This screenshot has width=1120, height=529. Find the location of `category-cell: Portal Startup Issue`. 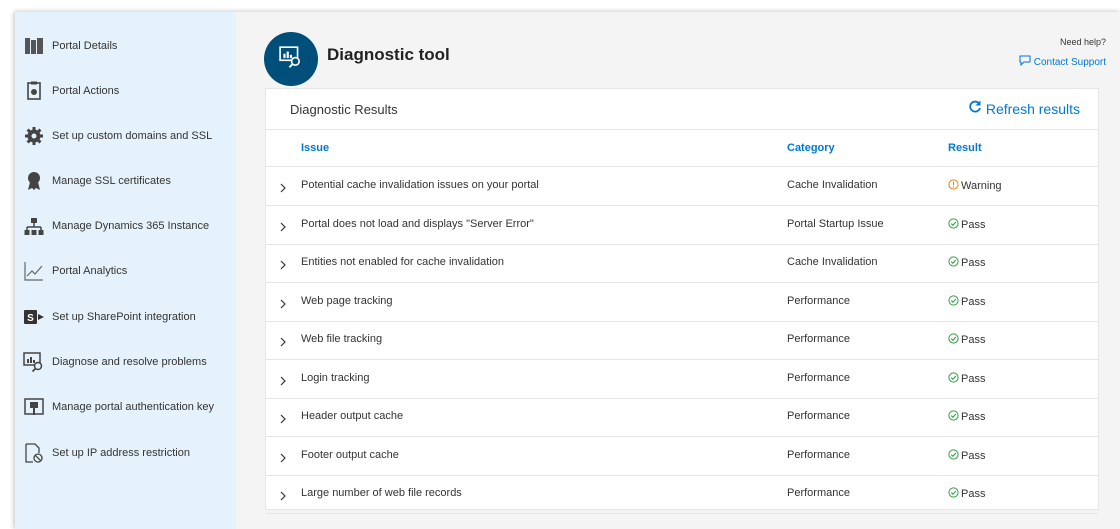

category-cell: Portal Startup Issue is located at coordinates (835, 223).